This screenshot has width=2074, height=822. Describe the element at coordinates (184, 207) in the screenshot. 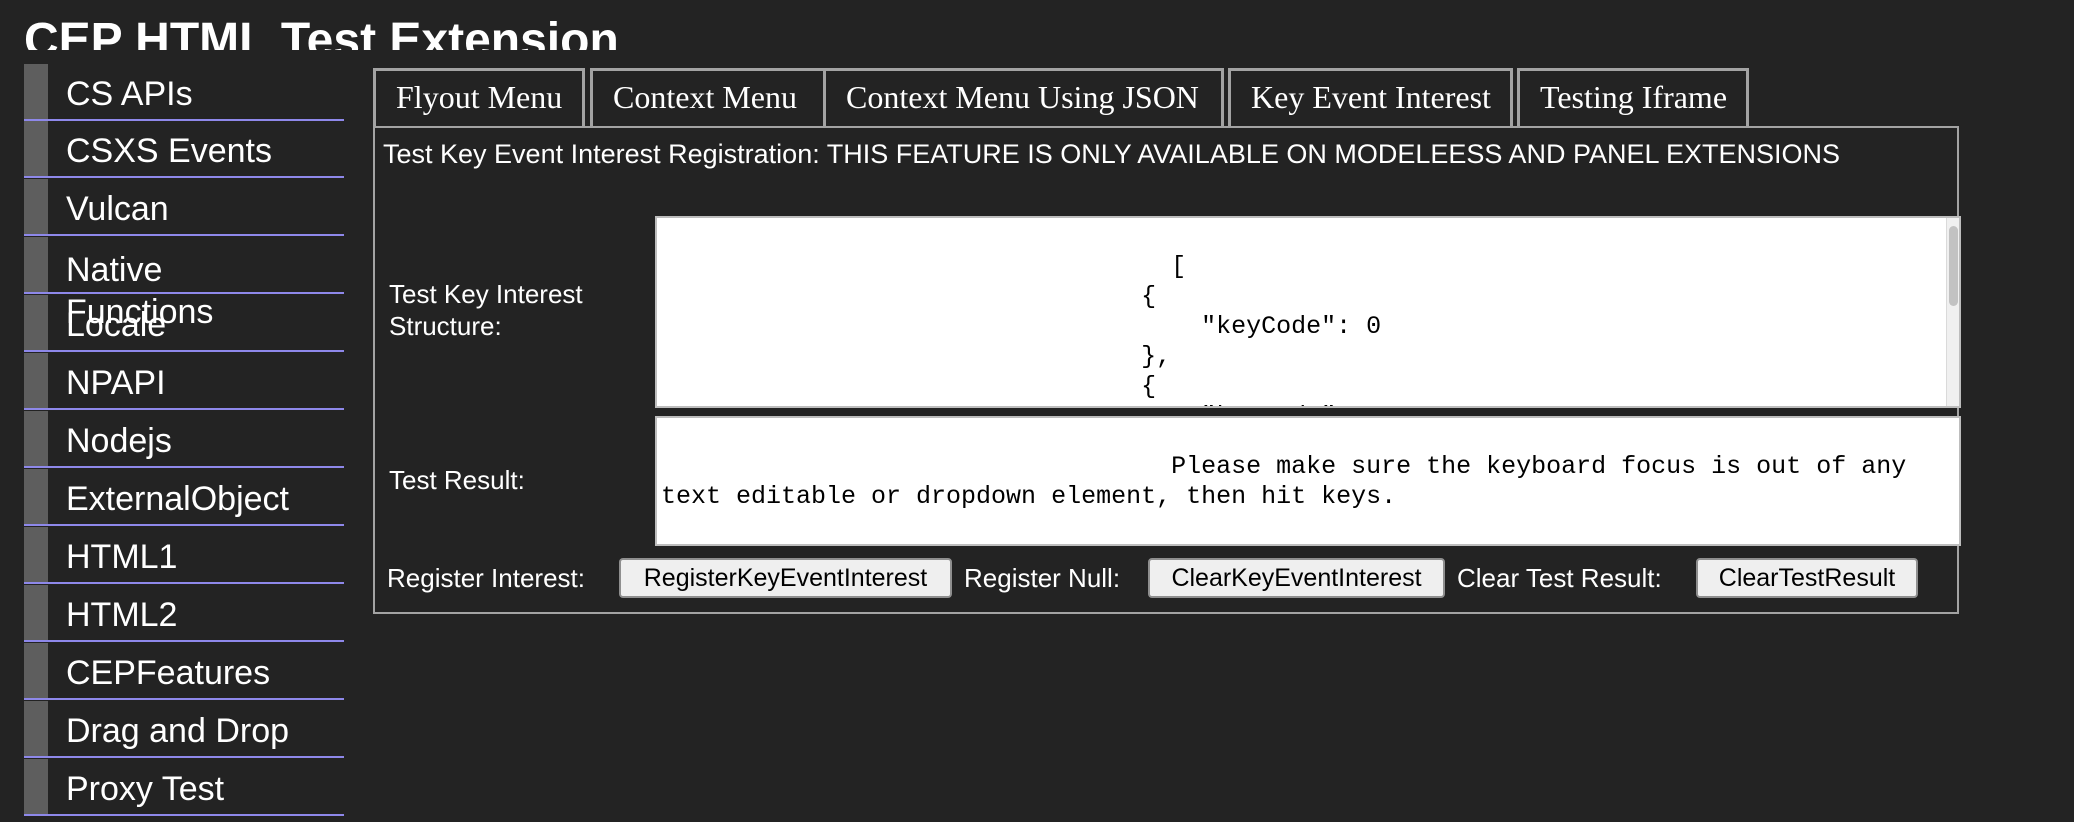

I see `sidebar-item-vulcan: Vulcan` at that location.